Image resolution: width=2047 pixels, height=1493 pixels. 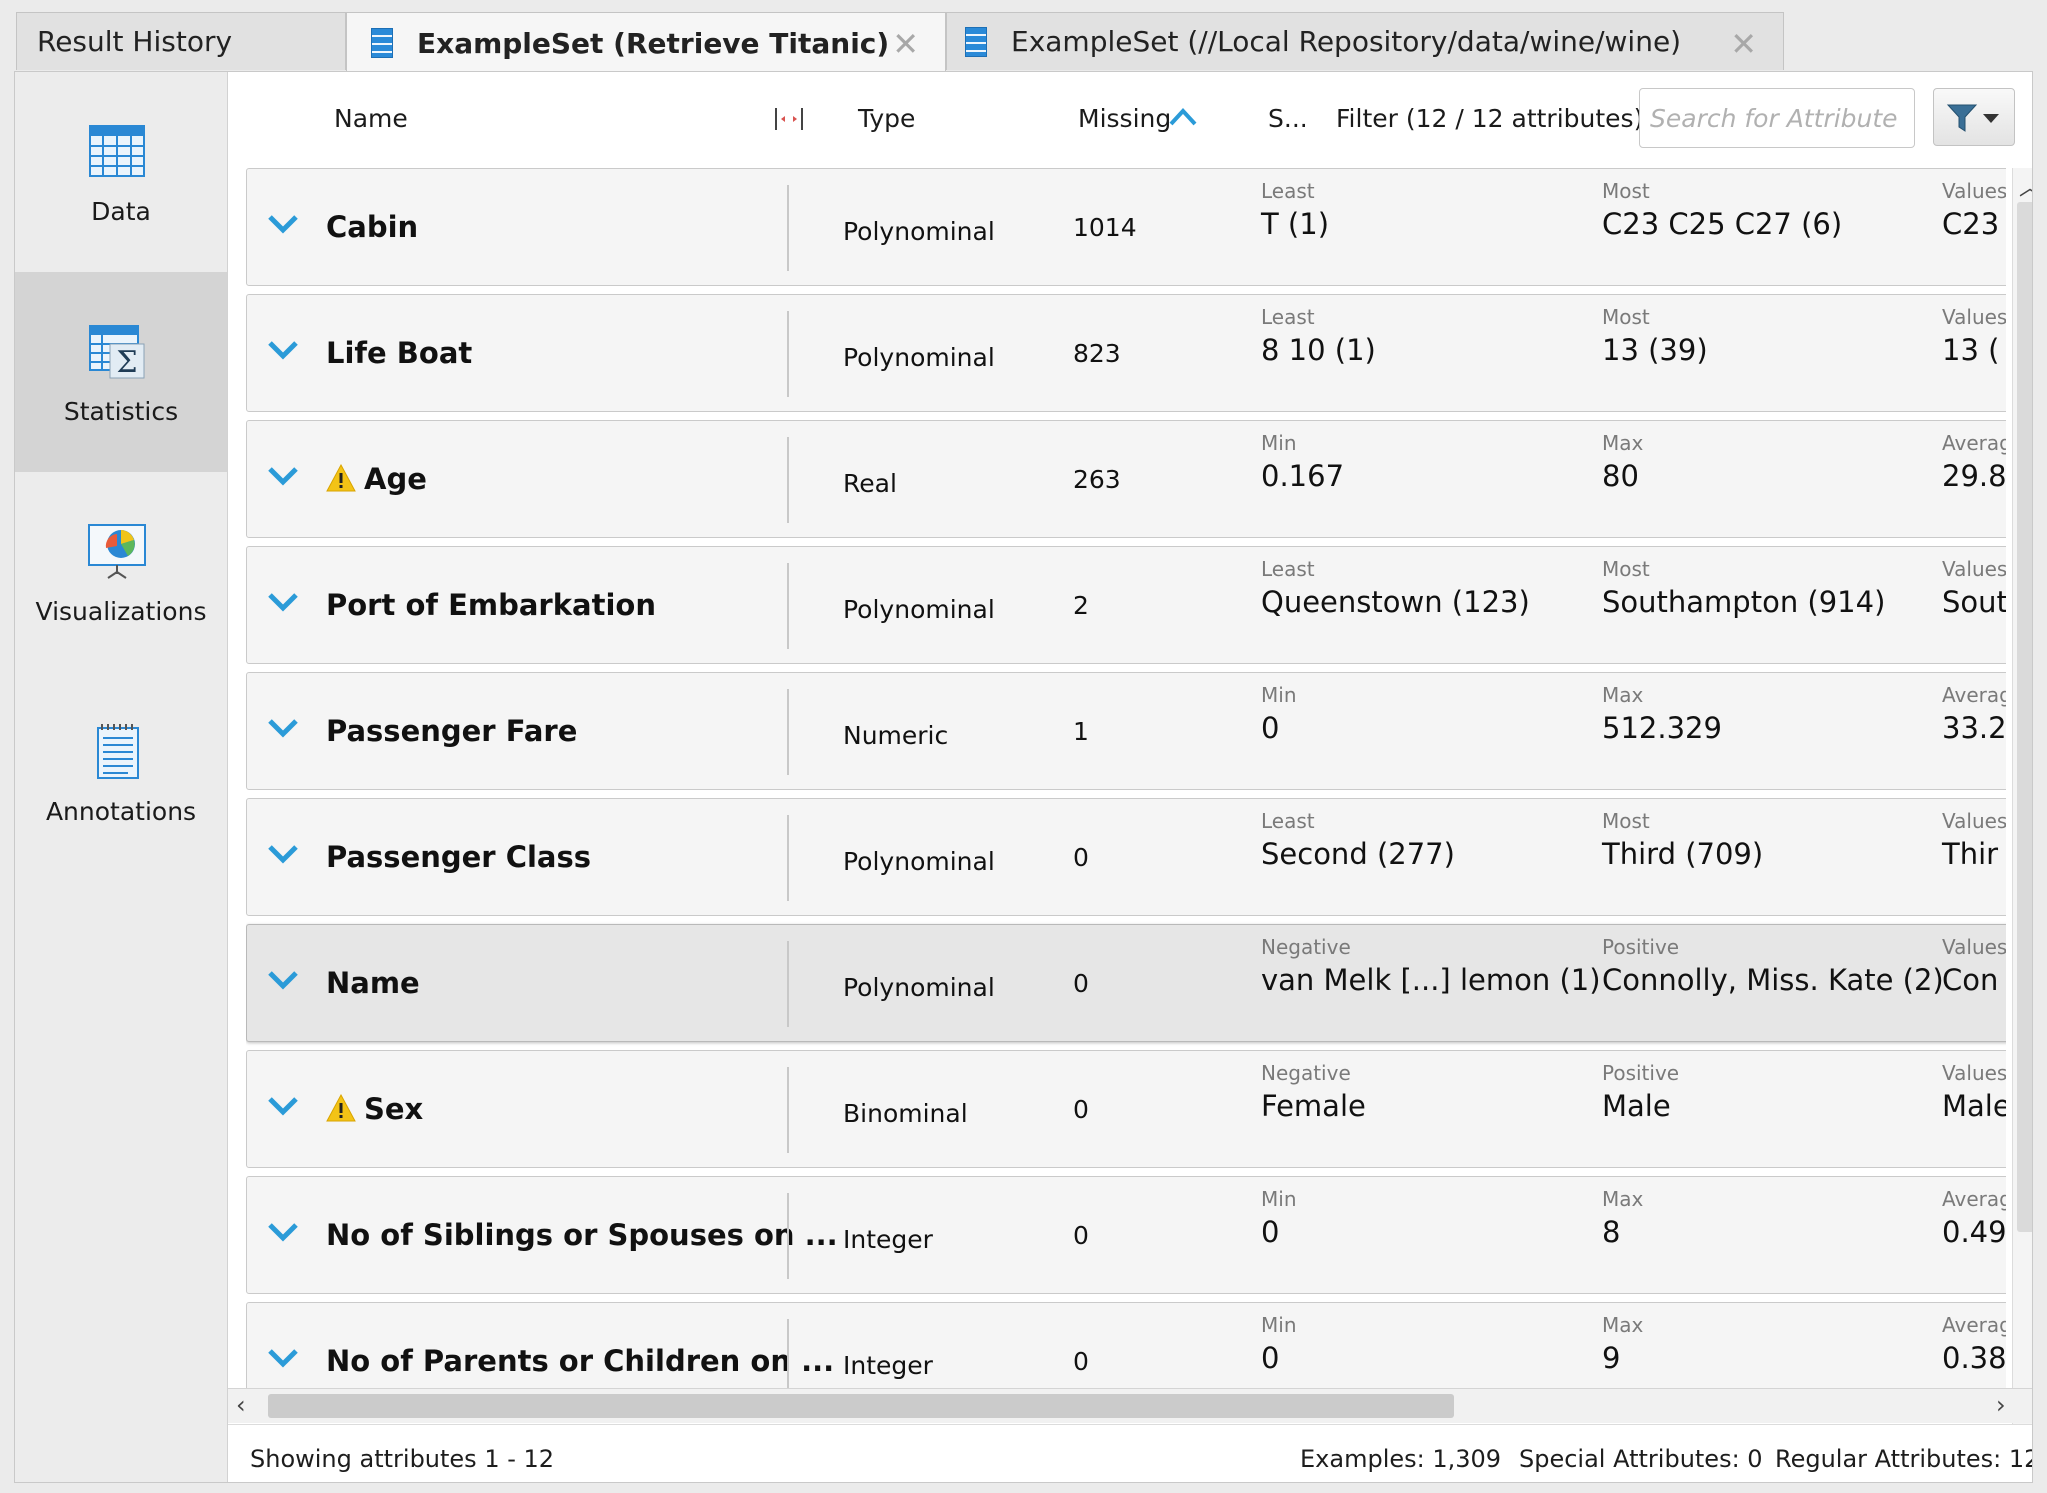 I want to click on stat-value: Third (709), so click(x=1683, y=854).